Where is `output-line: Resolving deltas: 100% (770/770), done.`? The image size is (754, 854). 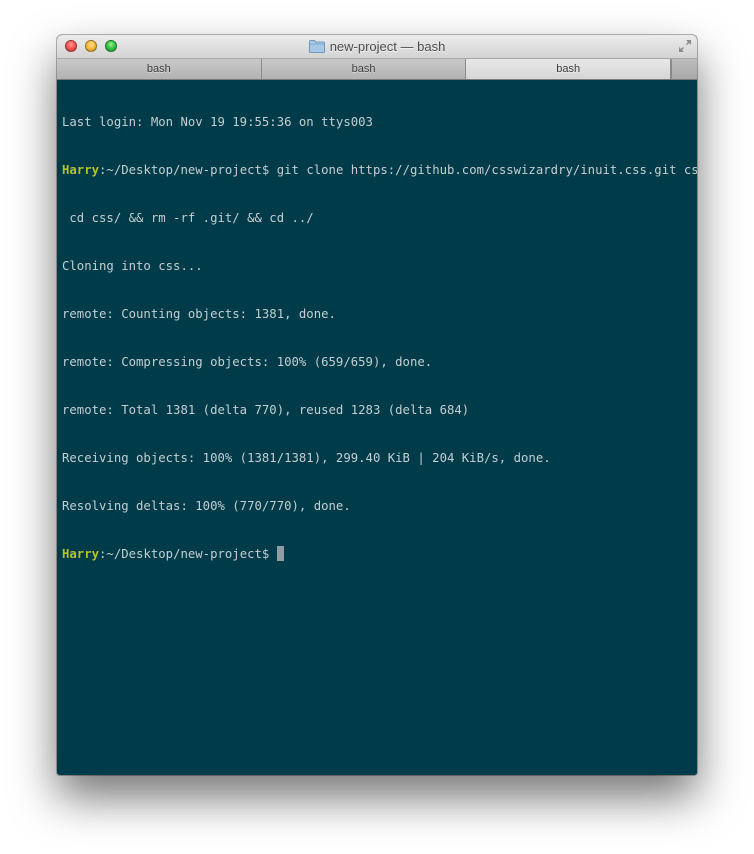
output-line: Resolving deltas: 100% (770/770), done. is located at coordinates (206, 506).